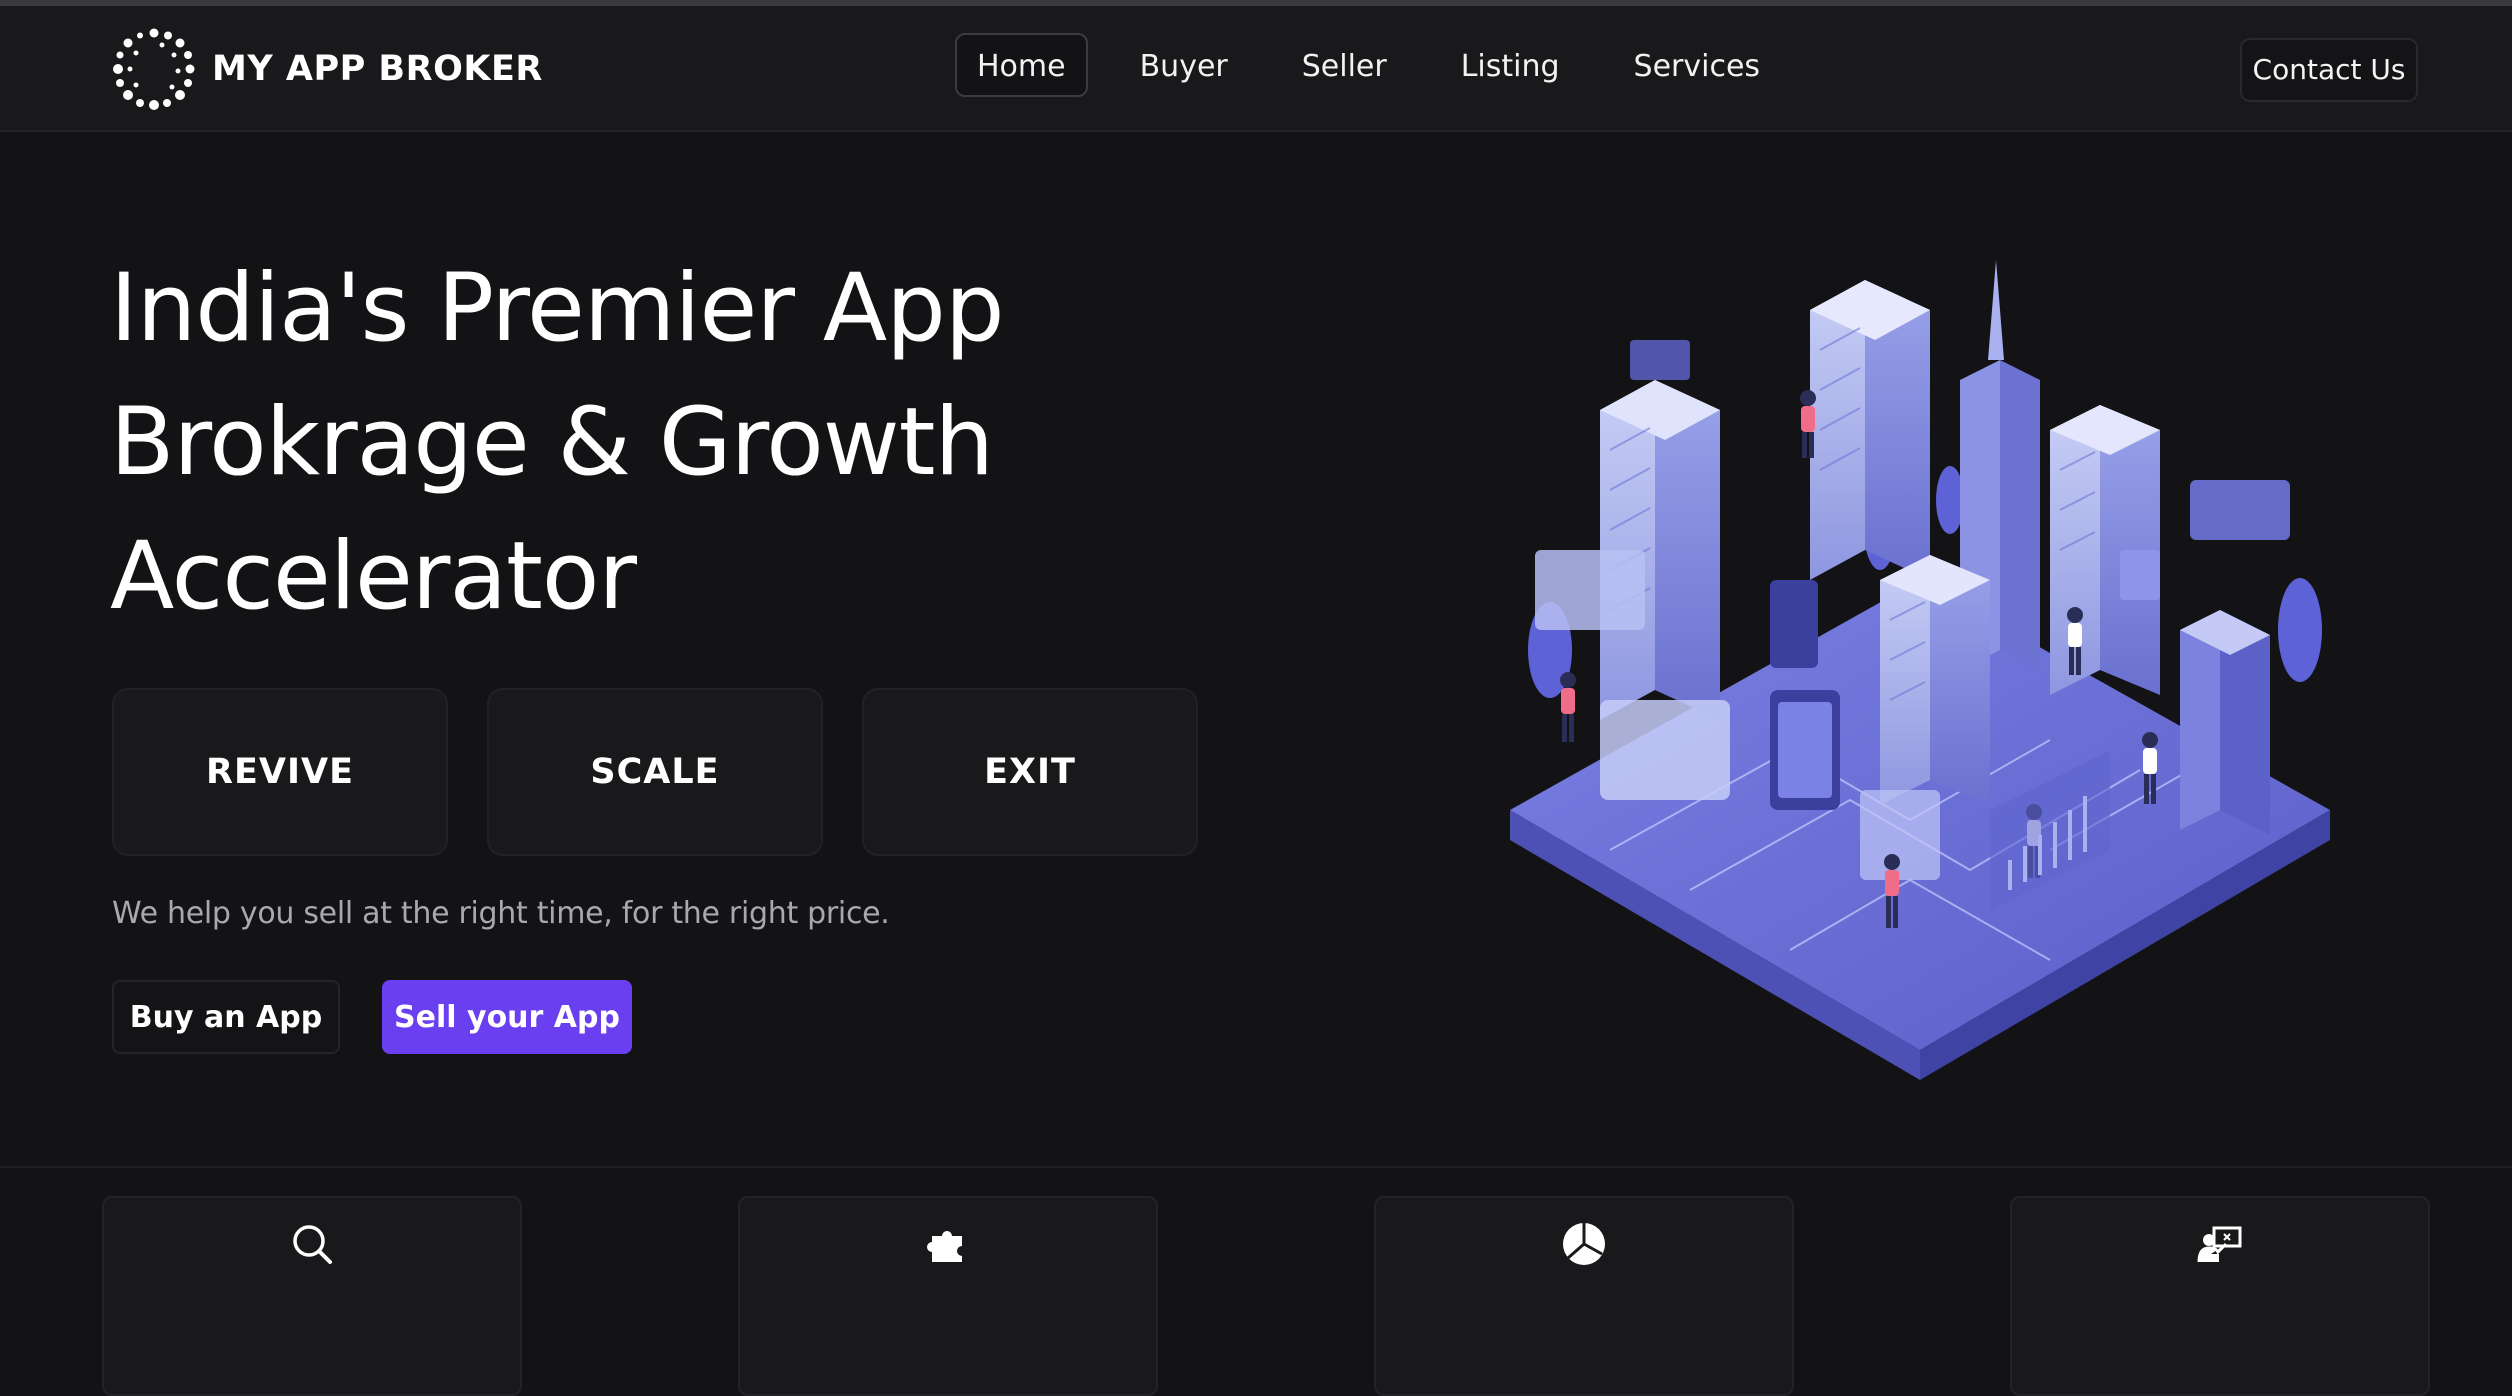 This screenshot has height=1396, width=2512. I want to click on pillar-revive: REVIVE, so click(280, 772).